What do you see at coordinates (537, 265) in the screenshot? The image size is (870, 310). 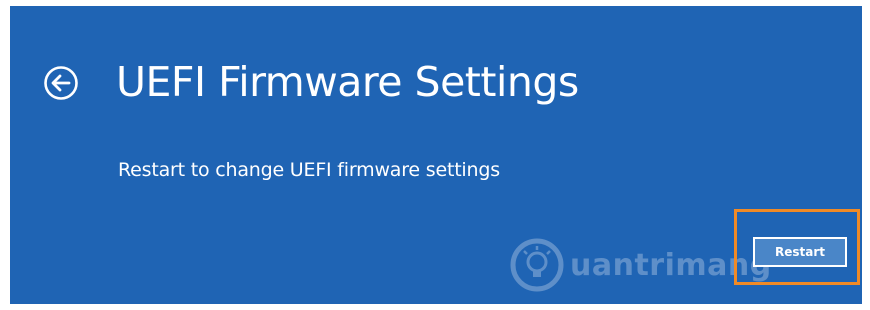 I see `lightbulb-icon` at bounding box center [537, 265].